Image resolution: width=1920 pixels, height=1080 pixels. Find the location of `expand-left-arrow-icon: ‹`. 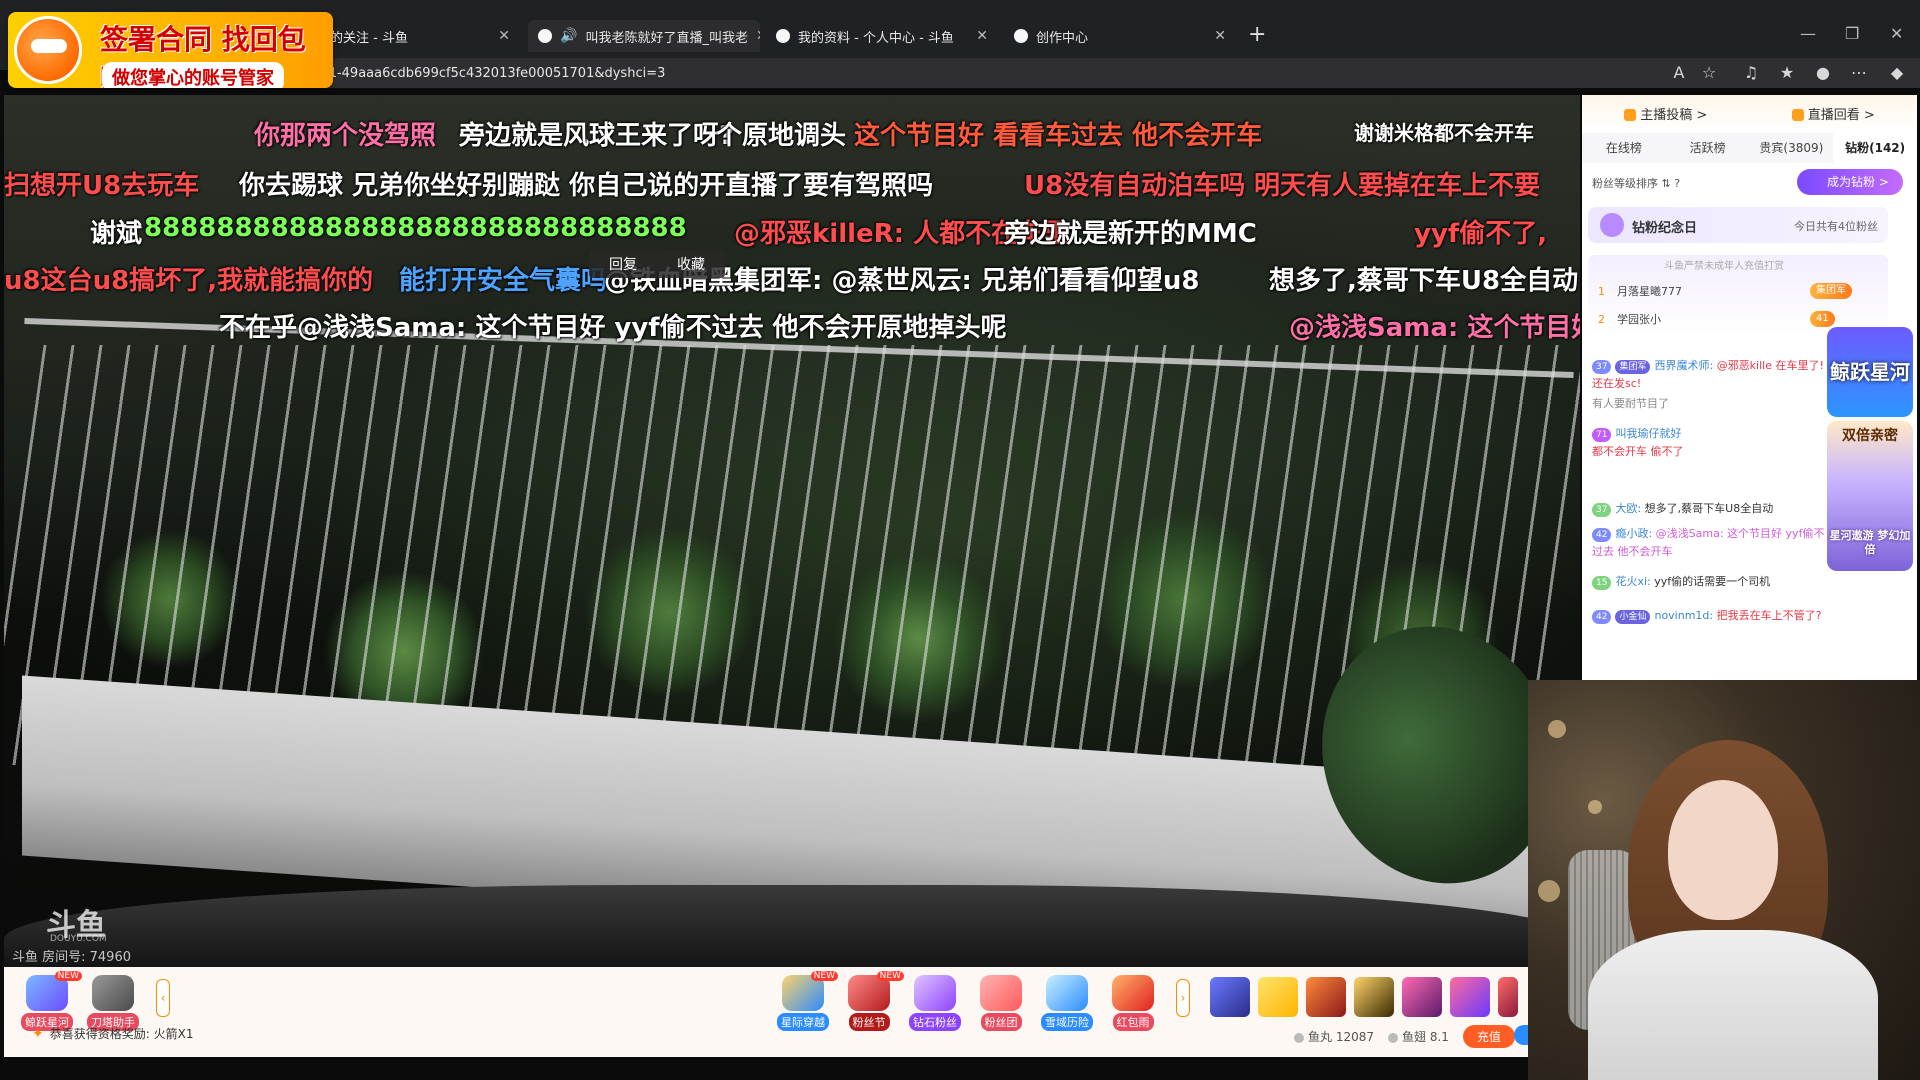

expand-left-arrow-icon: ‹ is located at coordinates (163, 998).